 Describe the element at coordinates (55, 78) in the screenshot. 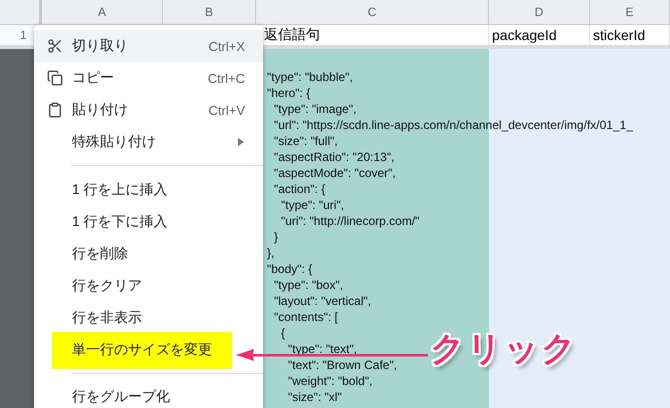

I see `copy-icon` at that location.